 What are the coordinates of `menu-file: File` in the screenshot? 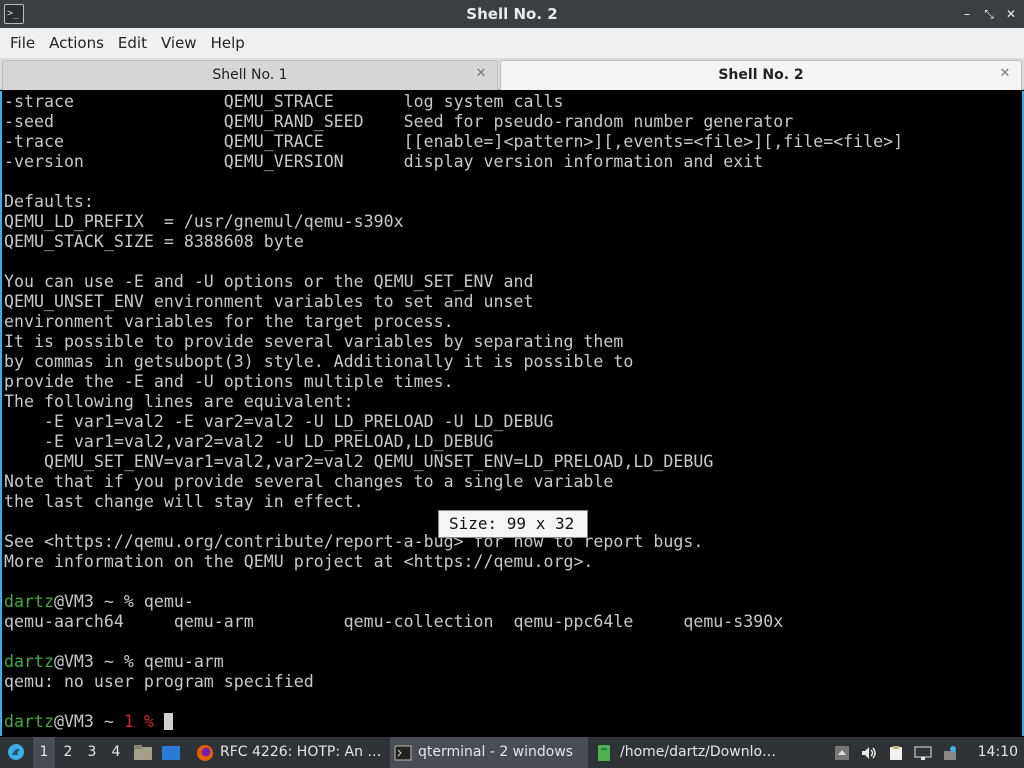 It's located at (22, 43).